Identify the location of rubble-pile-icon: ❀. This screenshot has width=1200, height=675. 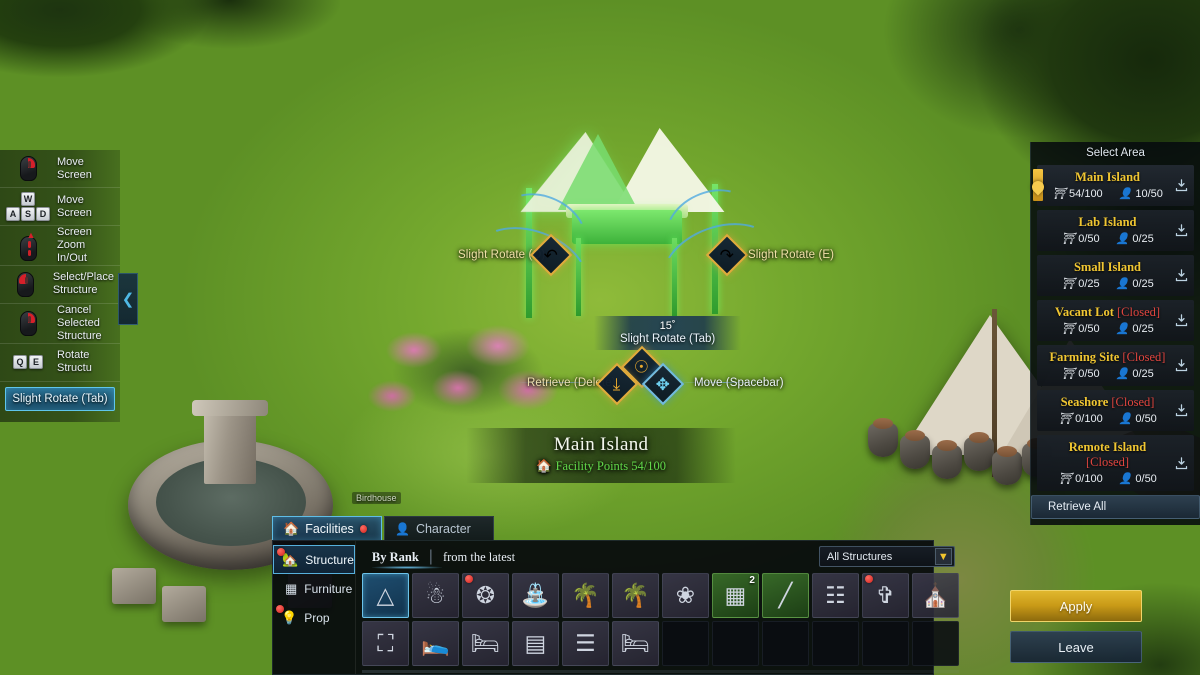
(685, 595).